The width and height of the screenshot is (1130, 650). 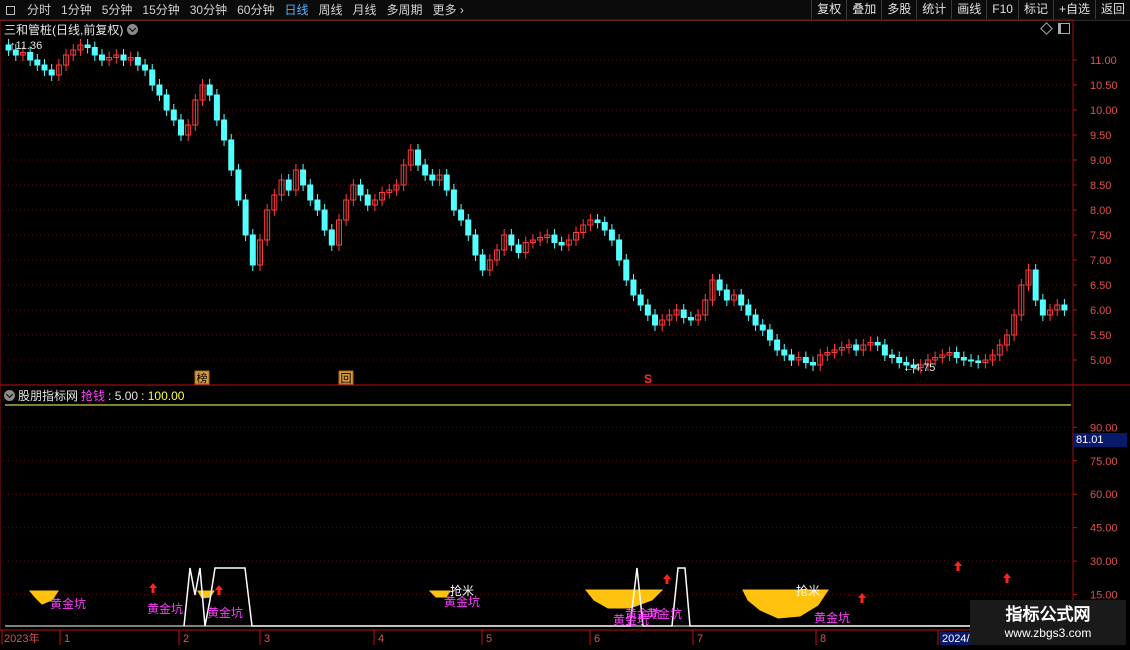 I want to click on date-label-6: 6, so click(x=597, y=639).